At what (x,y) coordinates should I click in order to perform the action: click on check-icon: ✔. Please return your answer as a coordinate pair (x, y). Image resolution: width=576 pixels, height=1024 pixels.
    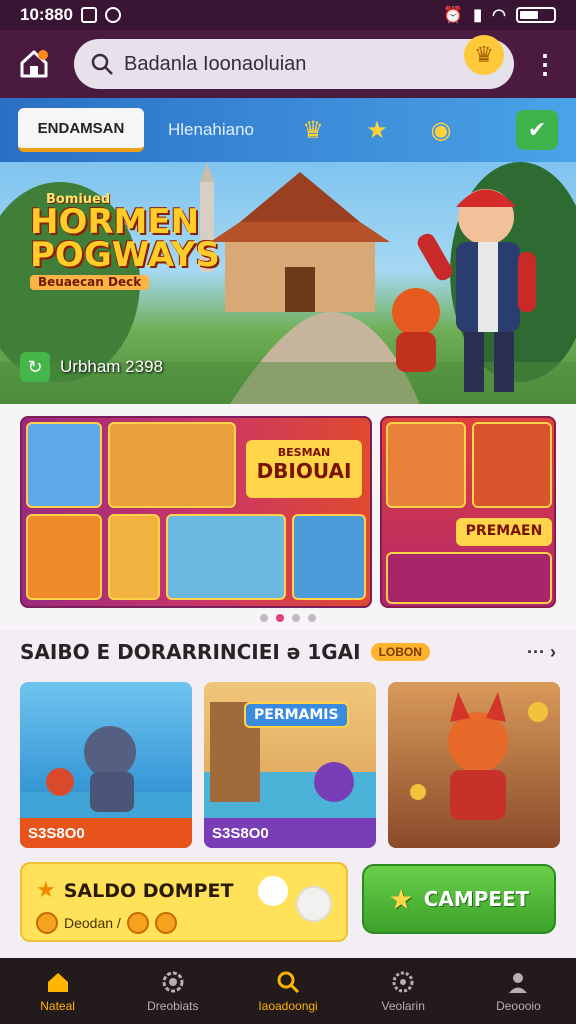
    Looking at the image, I should click on (537, 129).